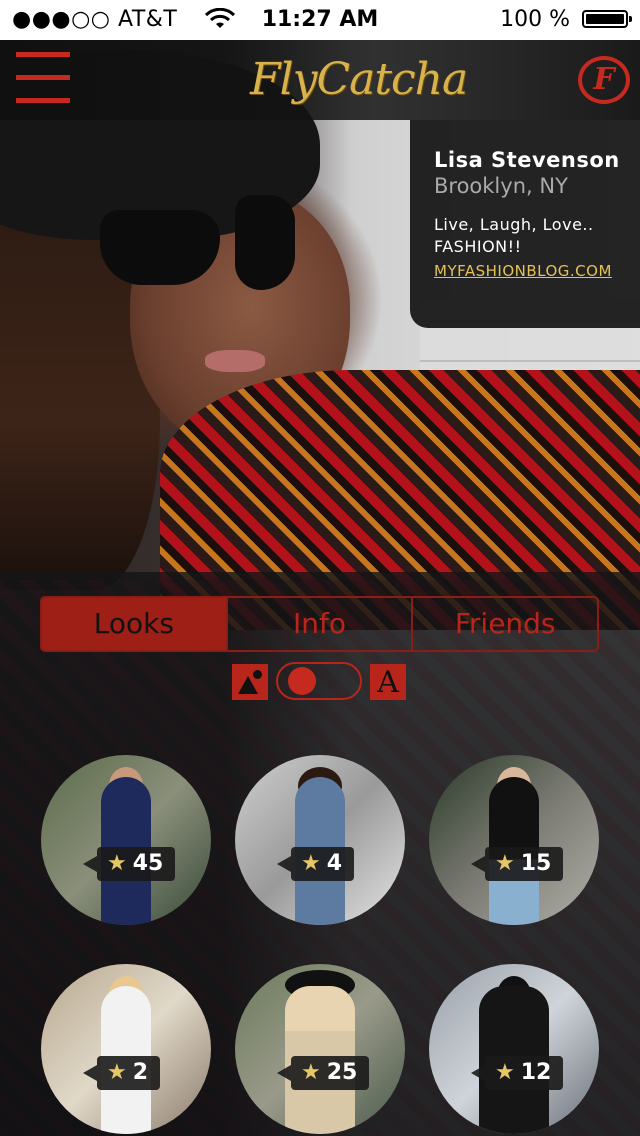 This screenshot has height=1136, width=640. I want to click on bio-line: FASHION!!, so click(478, 246).